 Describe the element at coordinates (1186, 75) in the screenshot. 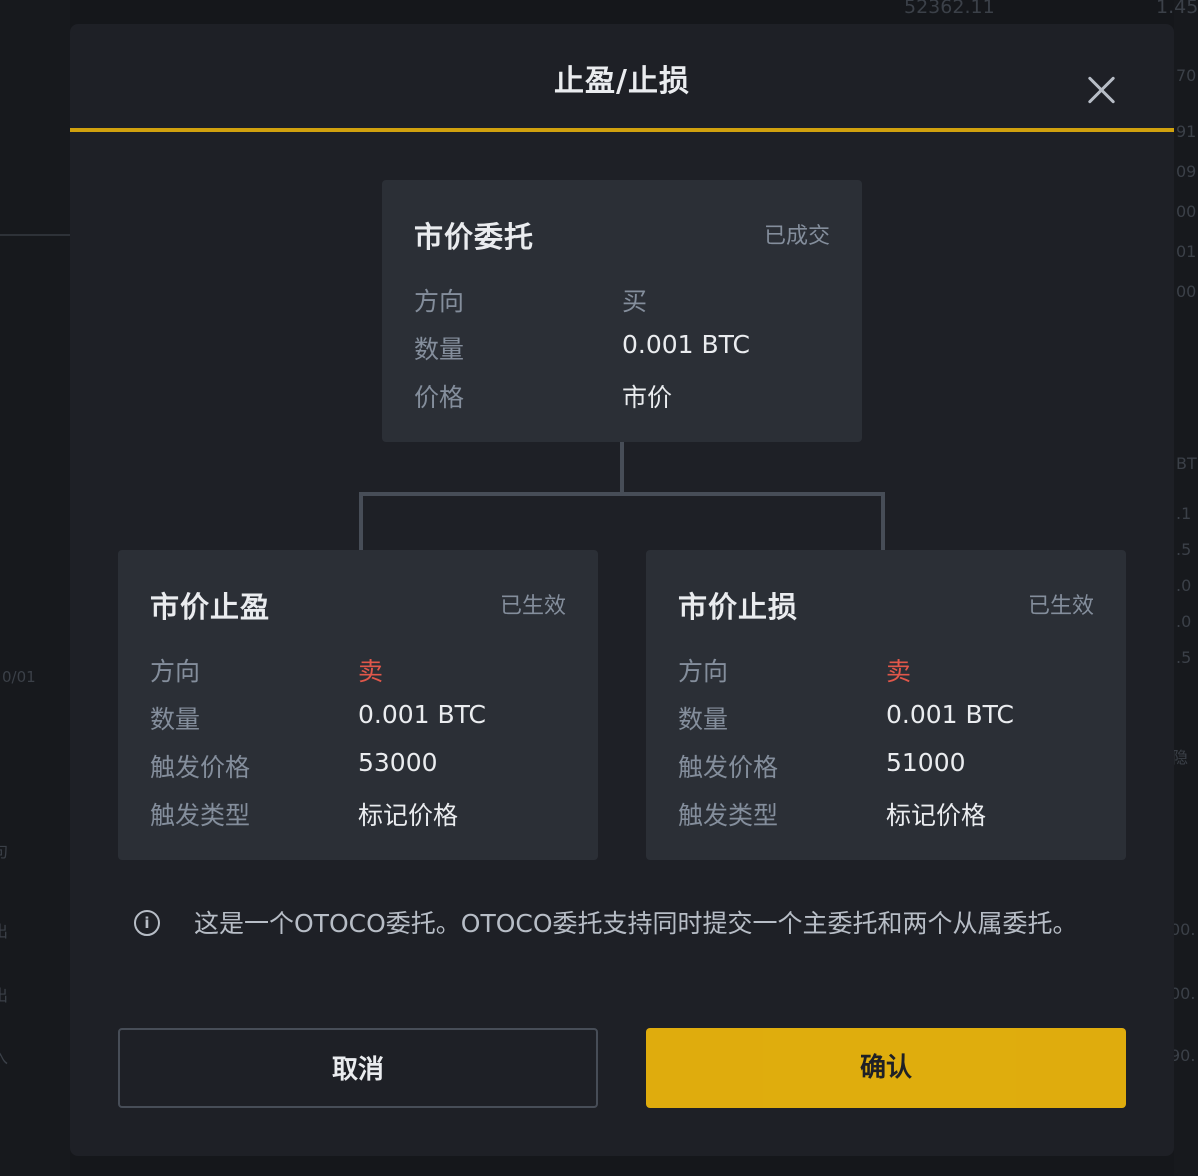

I see `background-right-value: 70` at that location.